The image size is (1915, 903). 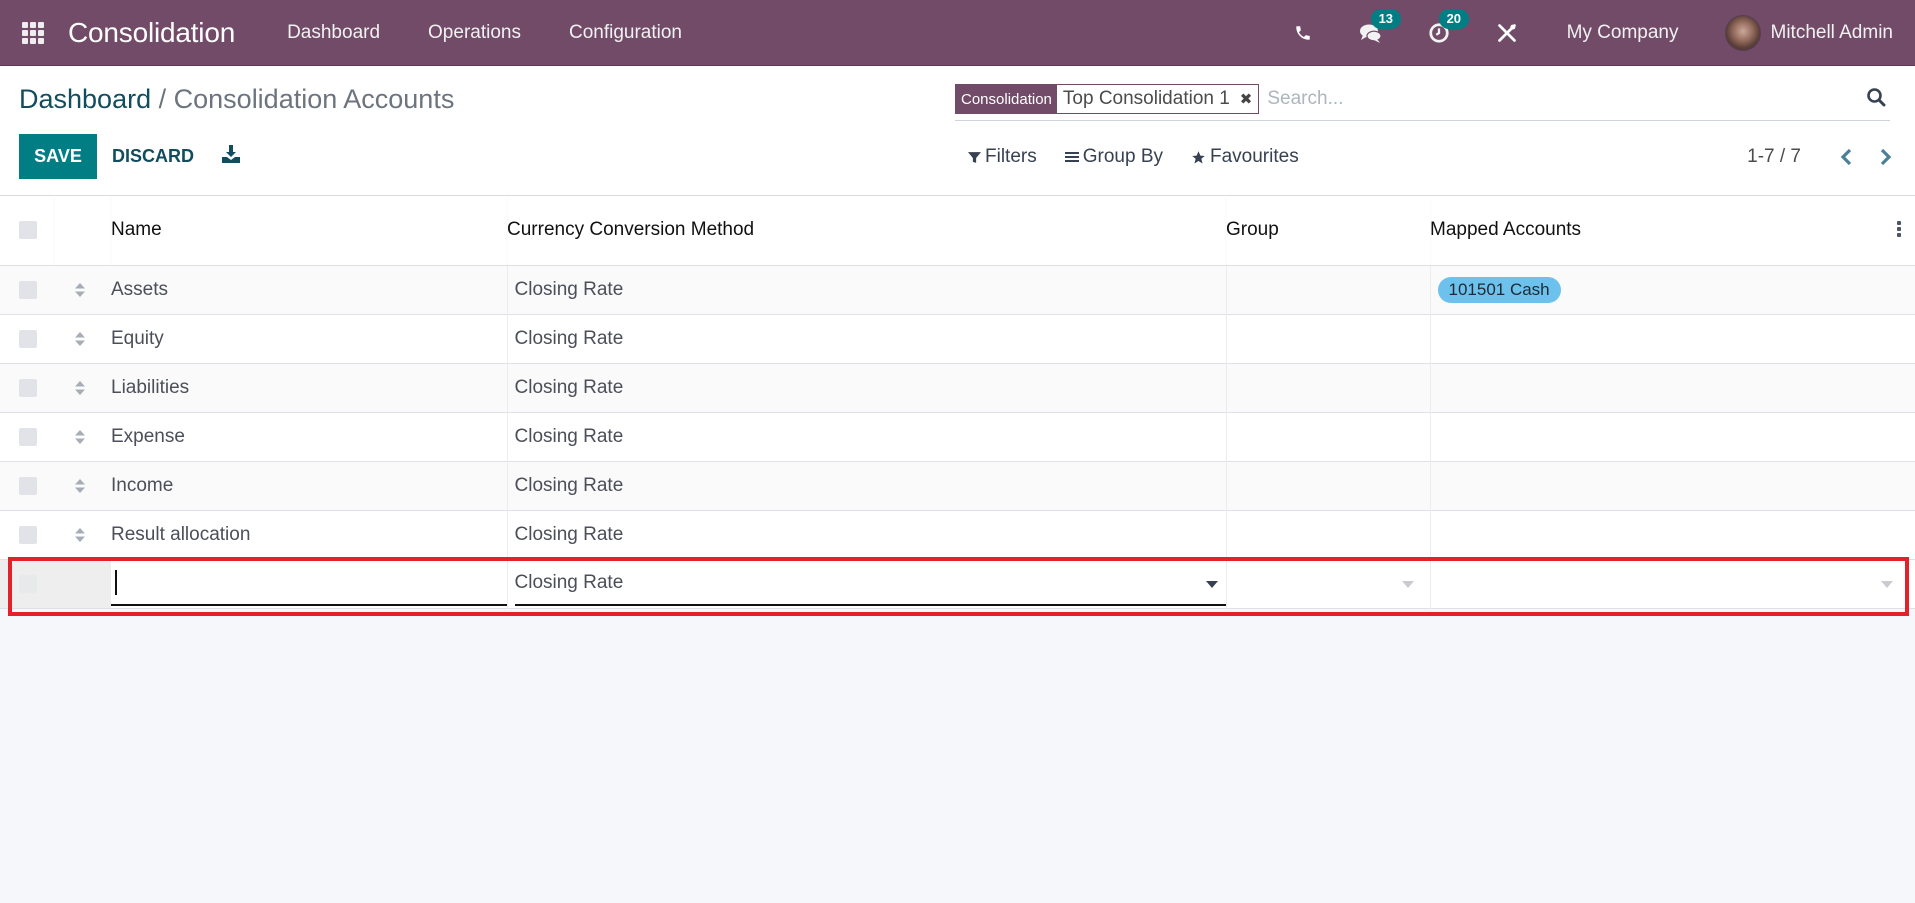 What do you see at coordinates (1623, 33) in the screenshot?
I see `company-switcher: My Company` at bounding box center [1623, 33].